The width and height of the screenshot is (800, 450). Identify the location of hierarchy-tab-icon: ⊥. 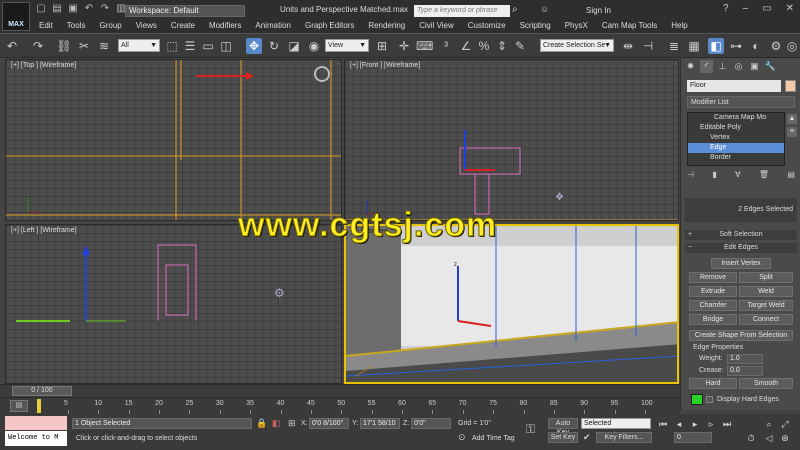
(722, 66).